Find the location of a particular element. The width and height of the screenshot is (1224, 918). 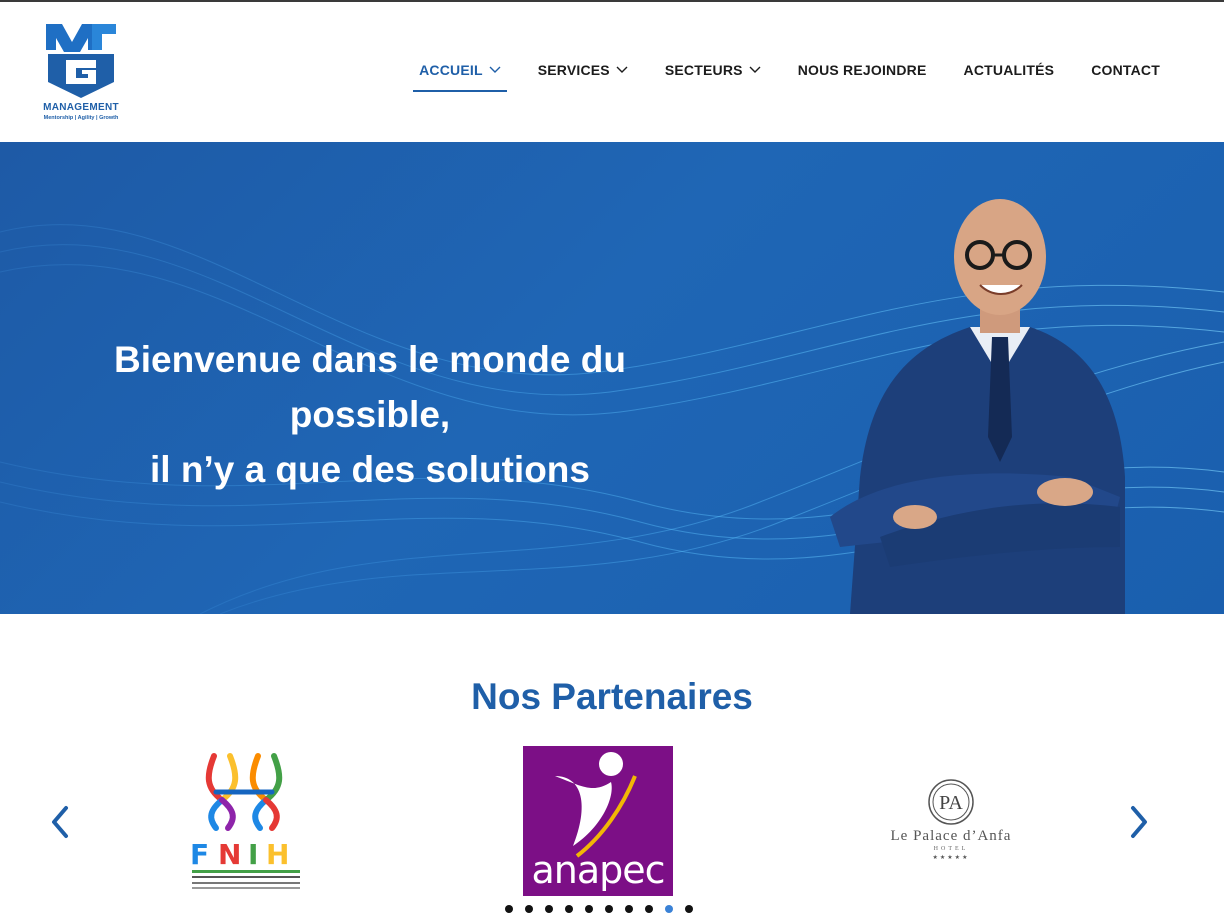

chevron-right-icon is located at coordinates (1139, 822).